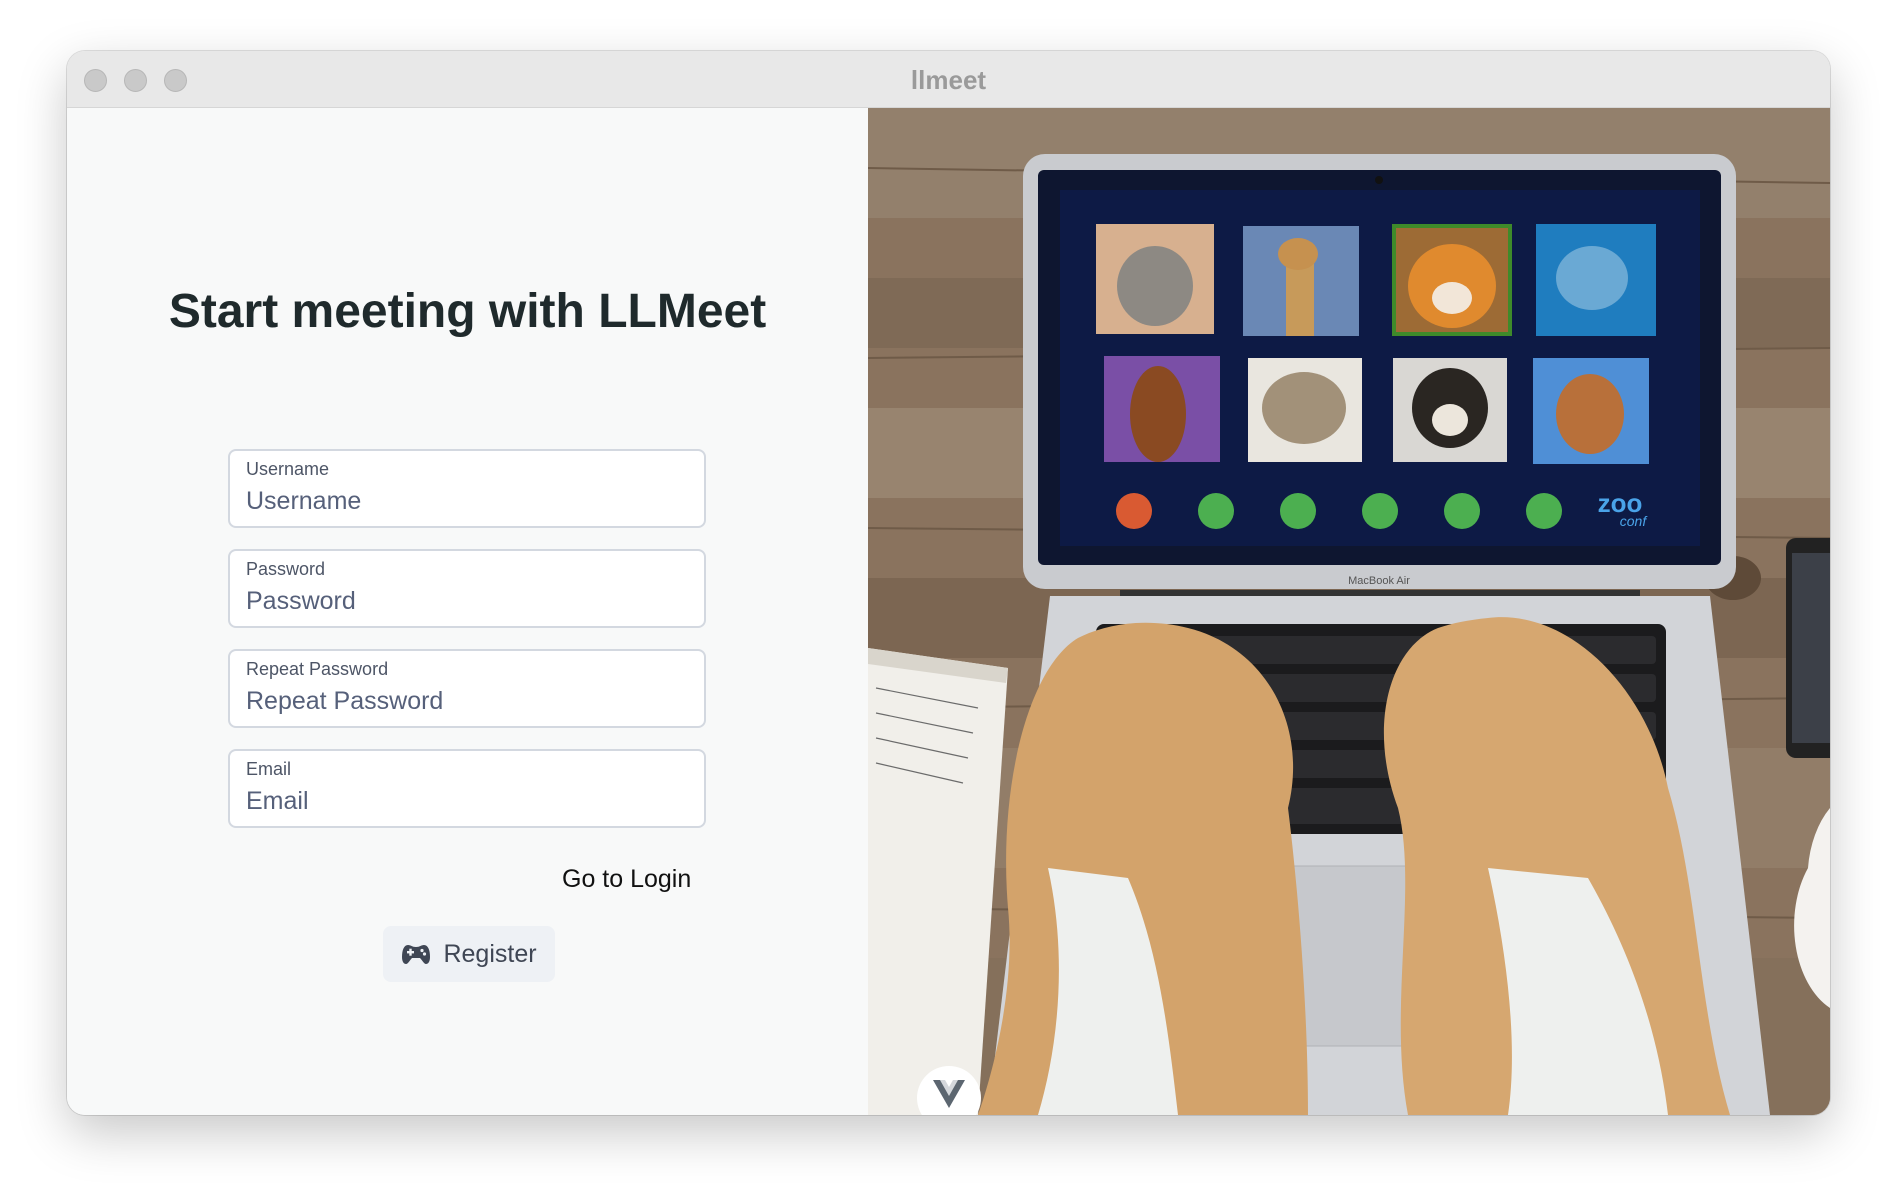  I want to click on email-field: Email, so click(467, 788).